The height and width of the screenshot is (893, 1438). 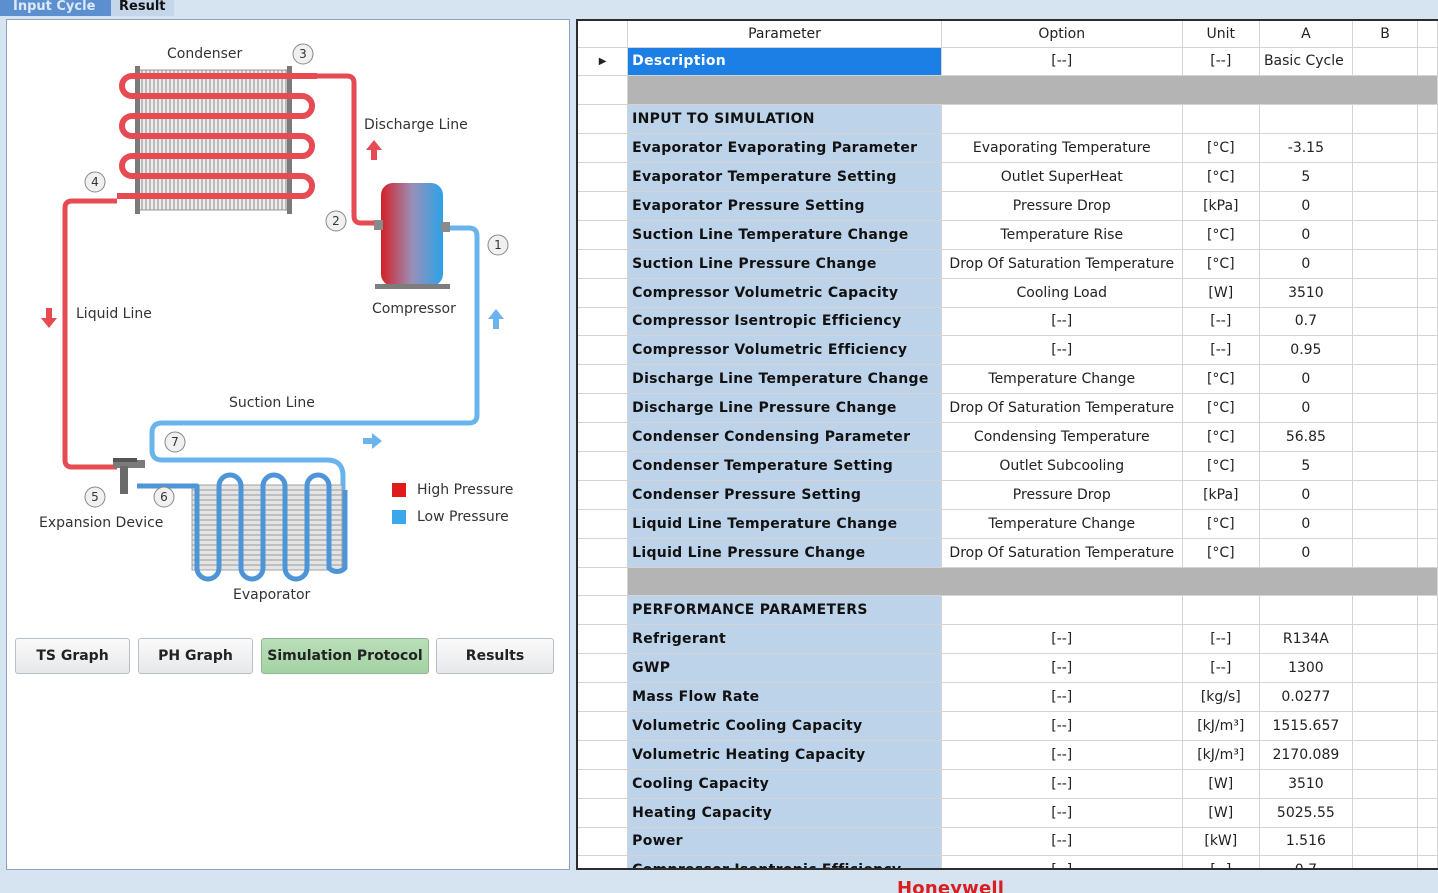 I want to click on value-a-cell: 0.95, so click(x=1306, y=350).